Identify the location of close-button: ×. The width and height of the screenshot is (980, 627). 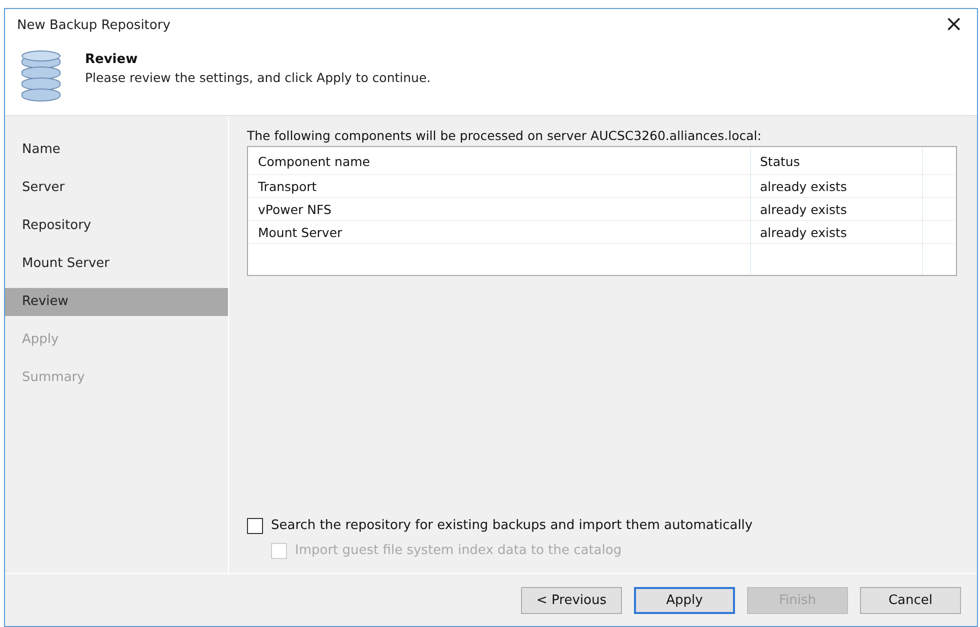
(953, 25).